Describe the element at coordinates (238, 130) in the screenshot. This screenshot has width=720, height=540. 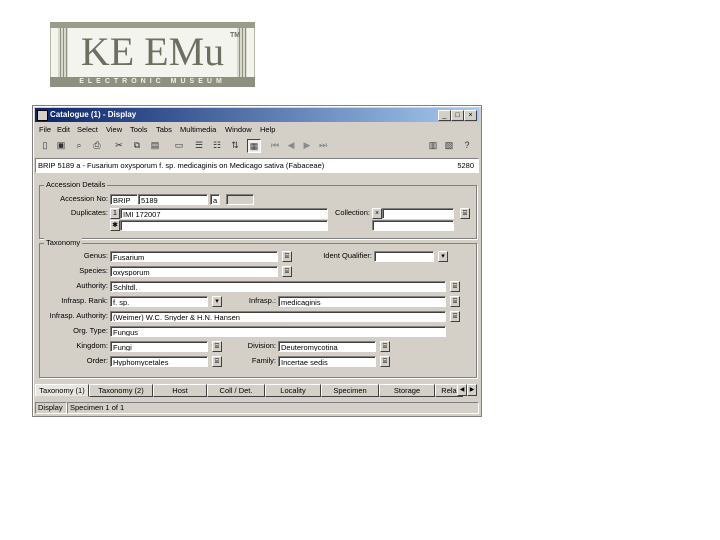
I see `menu-window: Window` at that location.